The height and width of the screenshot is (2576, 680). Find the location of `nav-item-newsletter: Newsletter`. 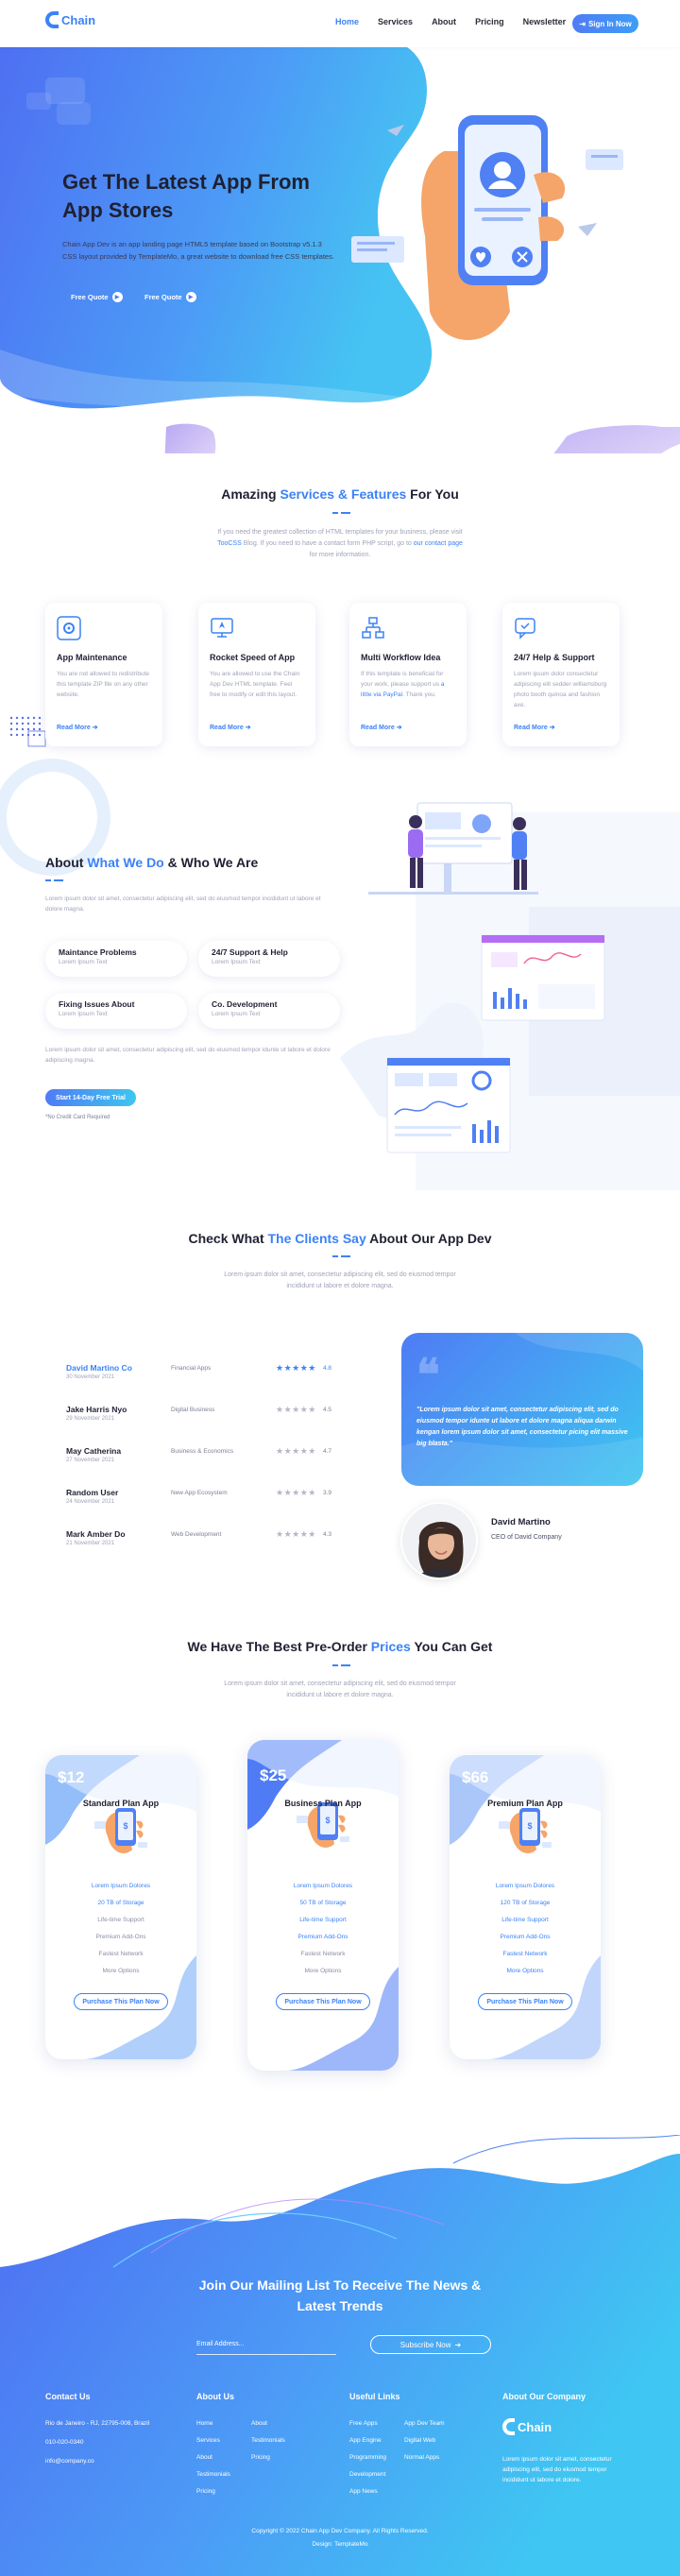

nav-item-newsletter: Newsletter is located at coordinates (545, 21).